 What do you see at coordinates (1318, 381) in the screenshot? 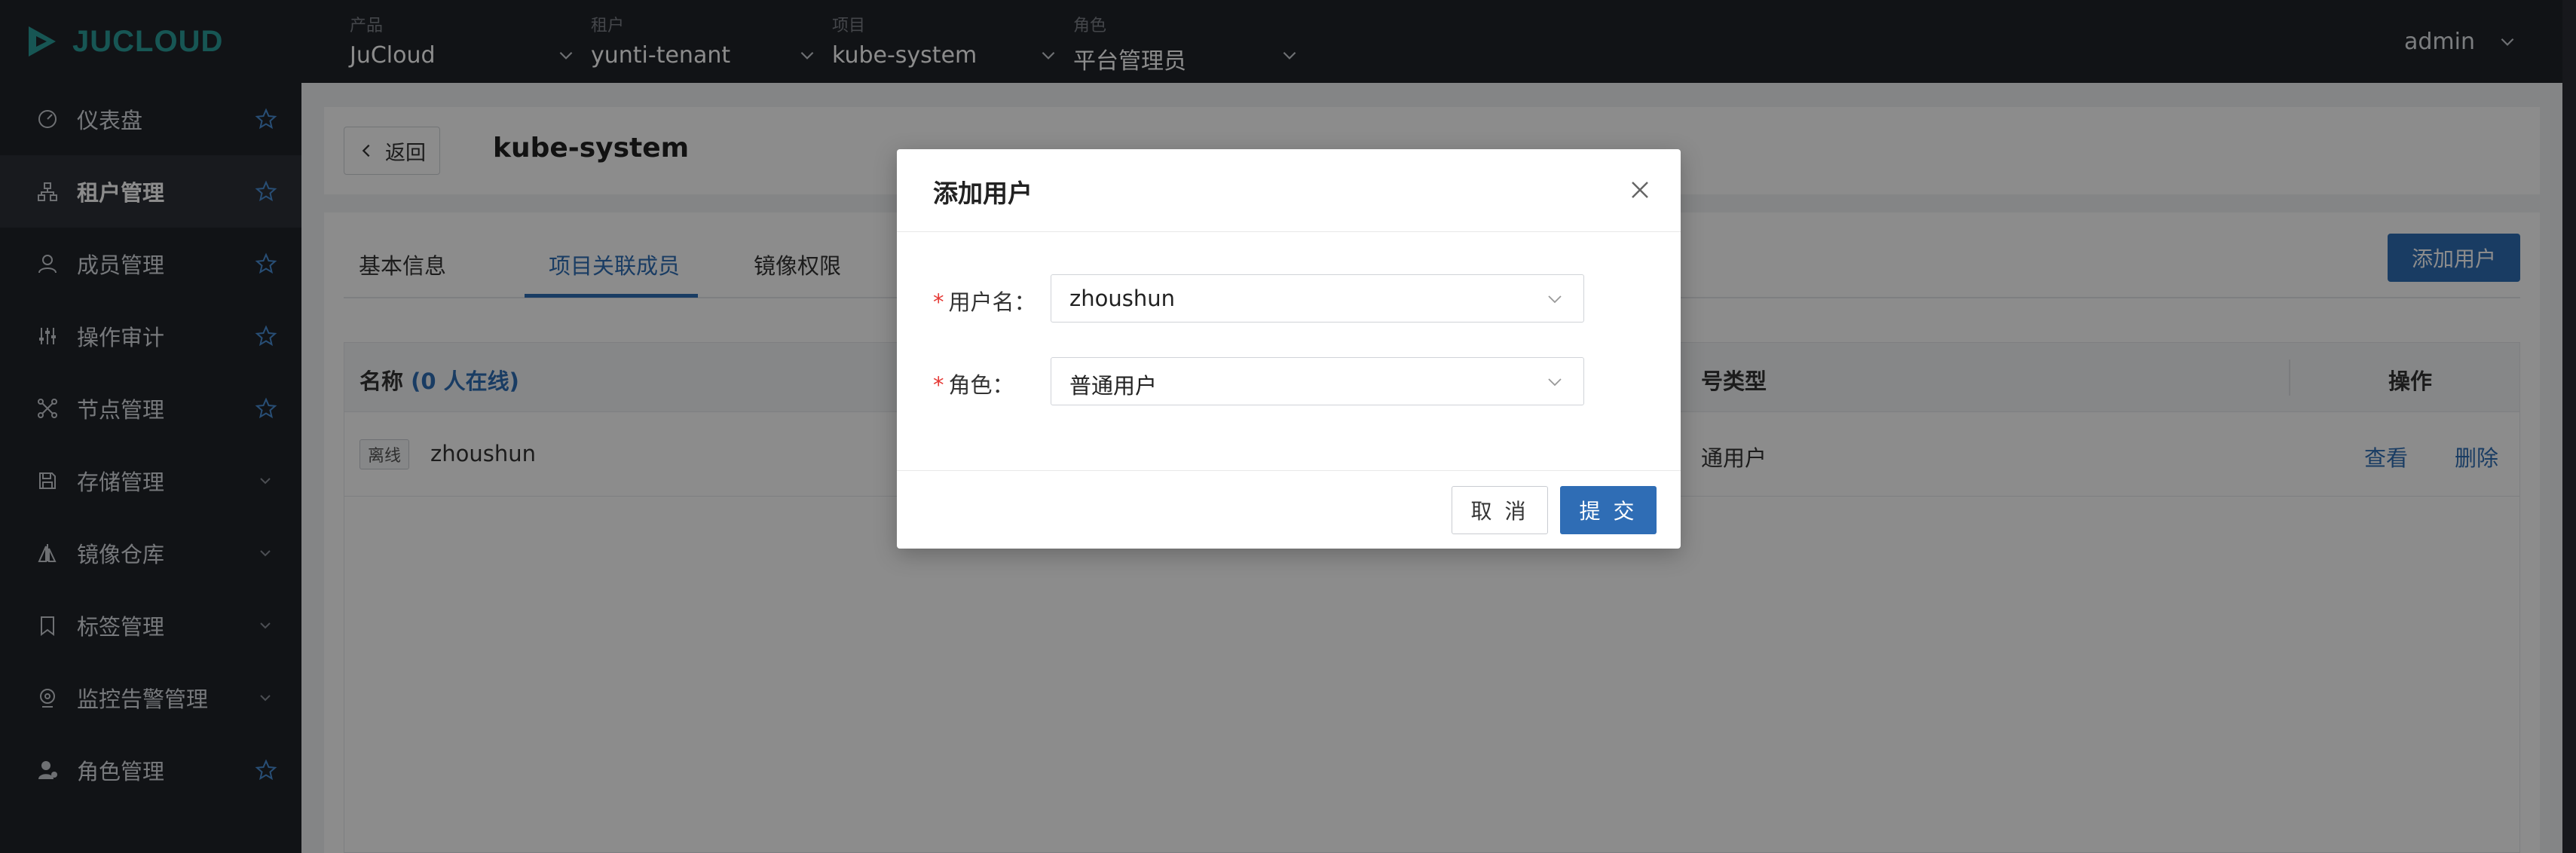
I see `role-select: 普通用户` at bounding box center [1318, 381].